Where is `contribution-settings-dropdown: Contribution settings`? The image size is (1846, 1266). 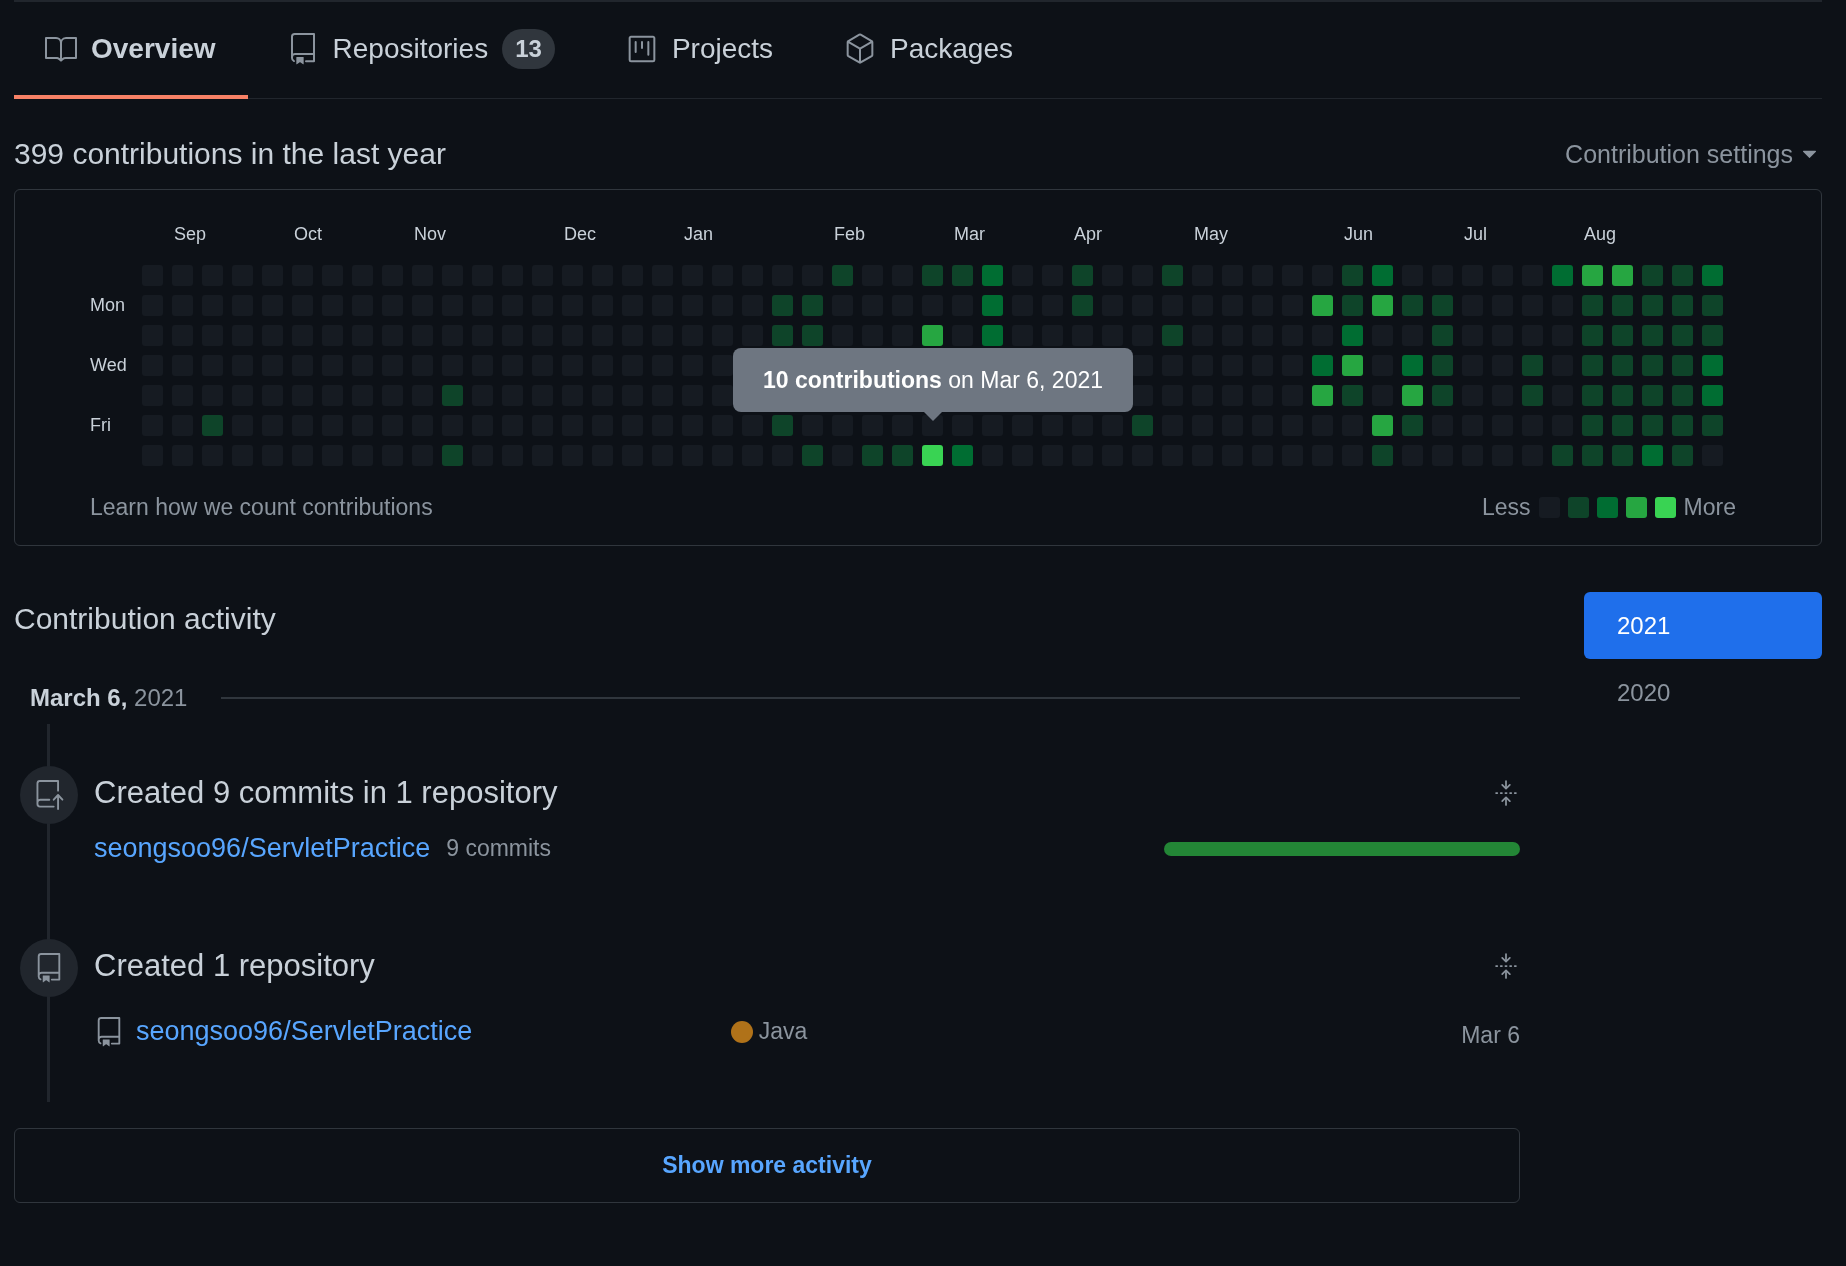 contribution-settings-dropdown: Contribution settings is located at coordinates (1693, 154).